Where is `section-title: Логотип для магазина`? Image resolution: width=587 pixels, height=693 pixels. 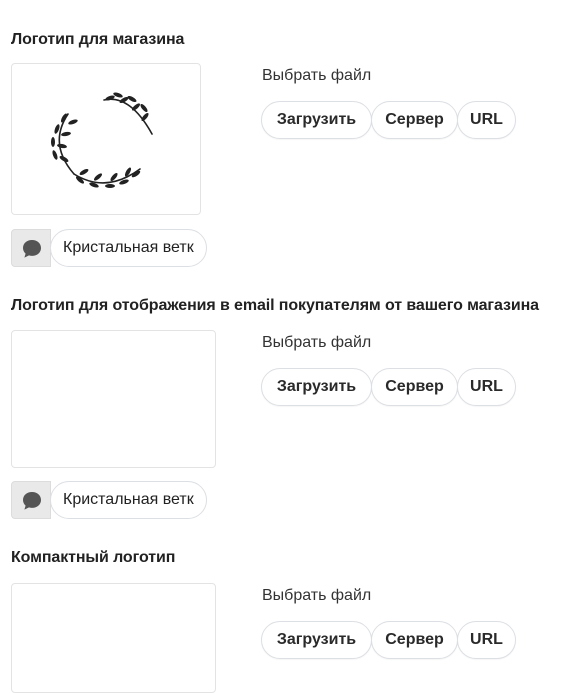 section-title: Логотип для магазина is located at coordinates (98, 39).